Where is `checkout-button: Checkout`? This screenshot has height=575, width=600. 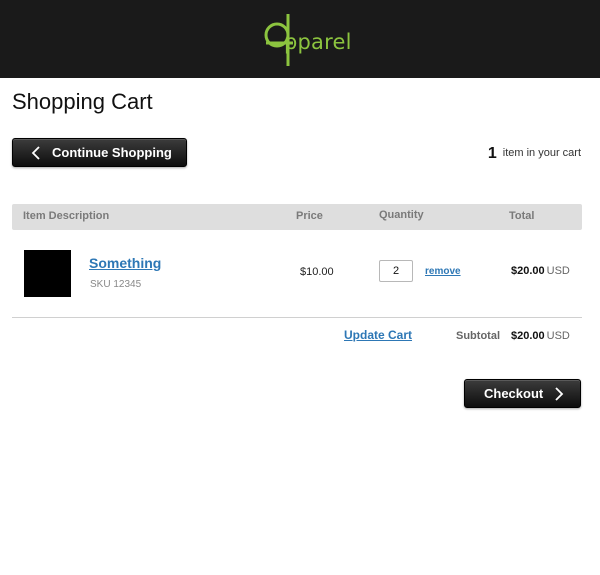 checkout-button: Checkout is located at coordinates (522, 393).